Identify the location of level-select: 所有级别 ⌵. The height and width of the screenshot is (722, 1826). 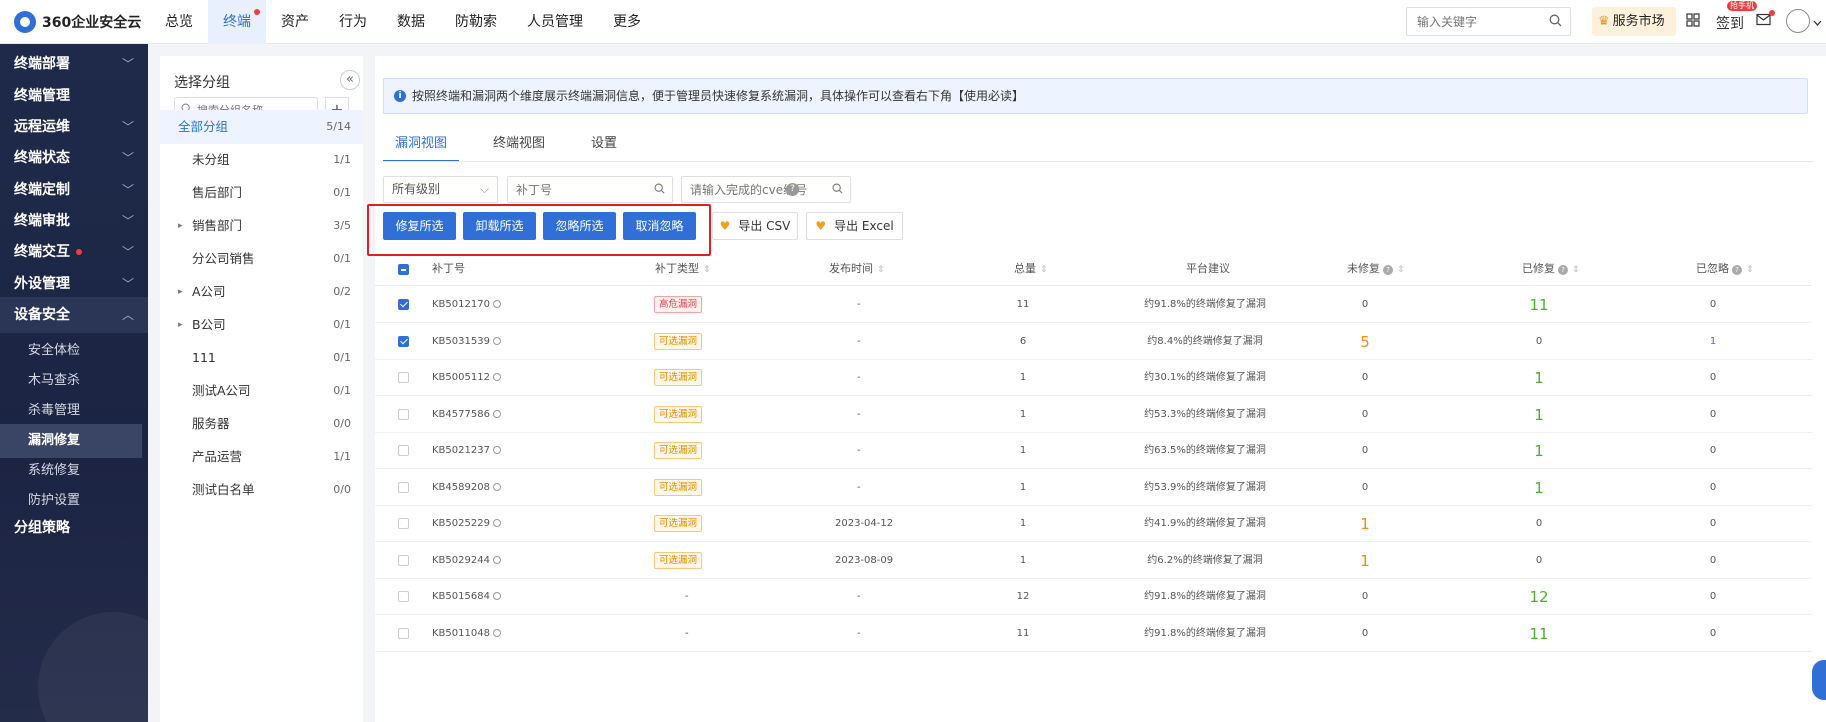
(440, 189).